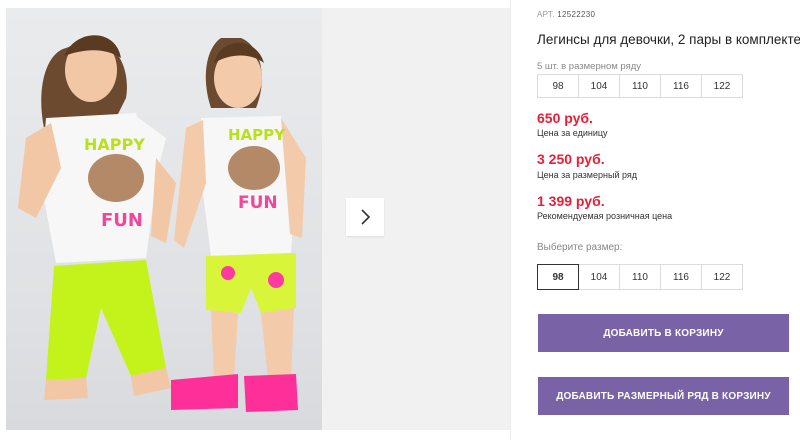 The height and width of the screenshot is (440, 800). I want to click on size-row-price: 3 250 руб., so click(571, 159).